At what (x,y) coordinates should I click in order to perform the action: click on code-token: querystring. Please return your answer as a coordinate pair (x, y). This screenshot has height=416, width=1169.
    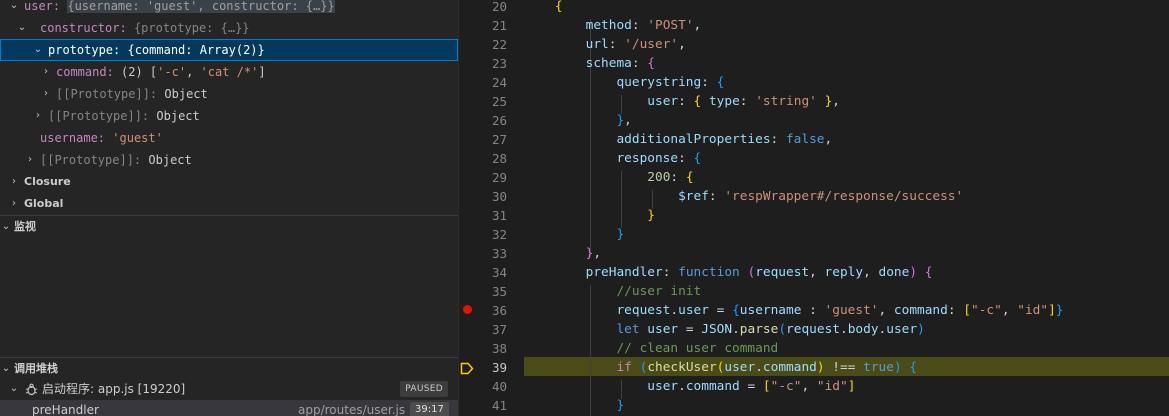
    Looking at the image, I should click on (659, 82).